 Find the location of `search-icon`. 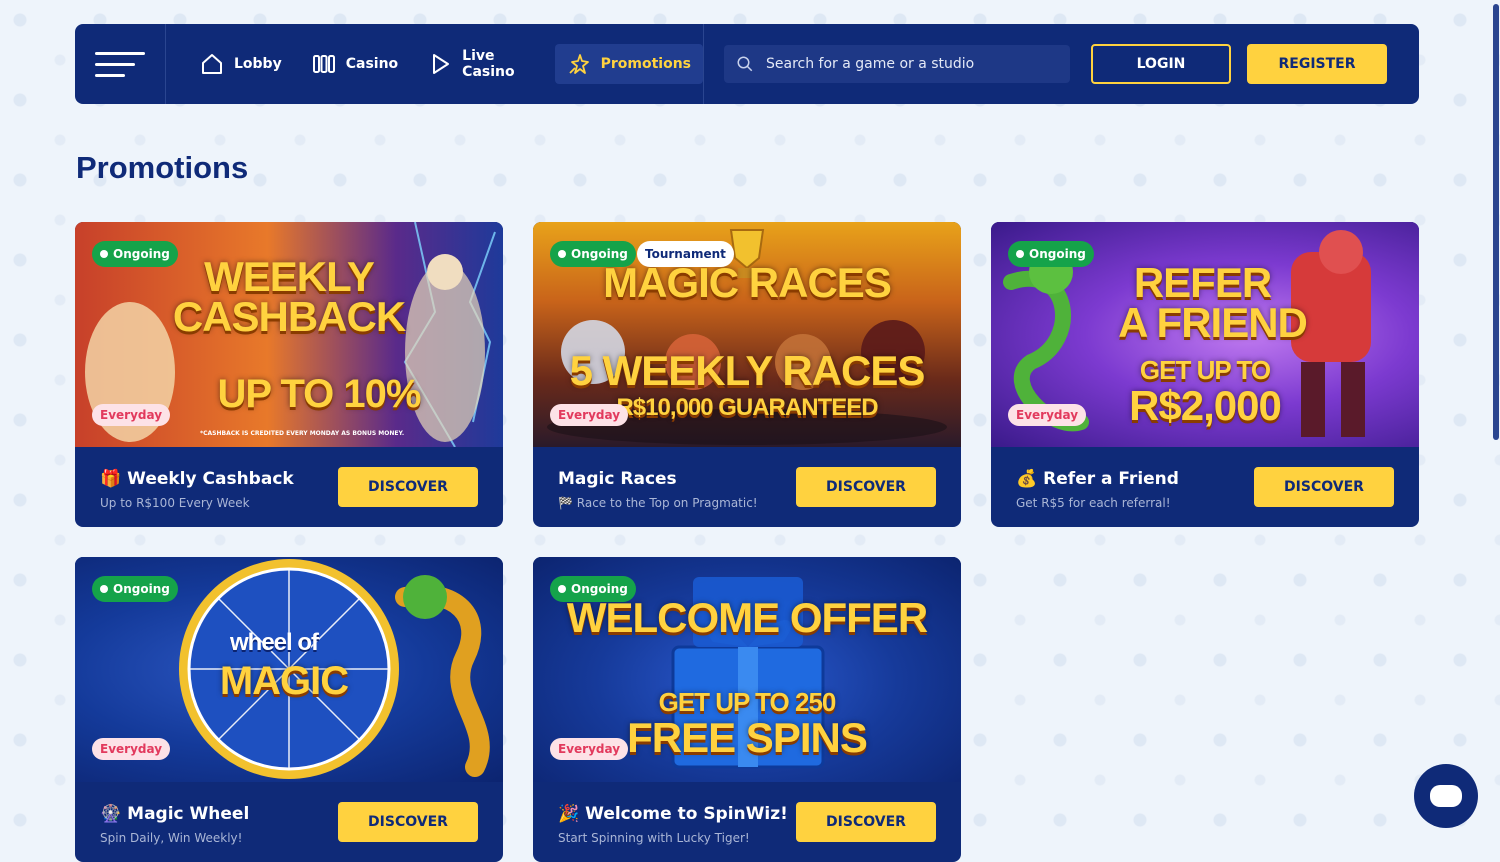

search-icon is located at coordinates (745, 64).